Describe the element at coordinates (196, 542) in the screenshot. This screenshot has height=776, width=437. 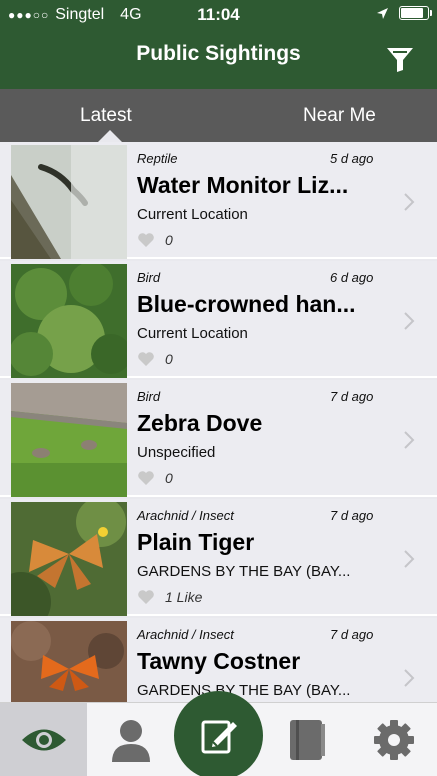
I see `sighting-name: Plain Tiger` at that location.